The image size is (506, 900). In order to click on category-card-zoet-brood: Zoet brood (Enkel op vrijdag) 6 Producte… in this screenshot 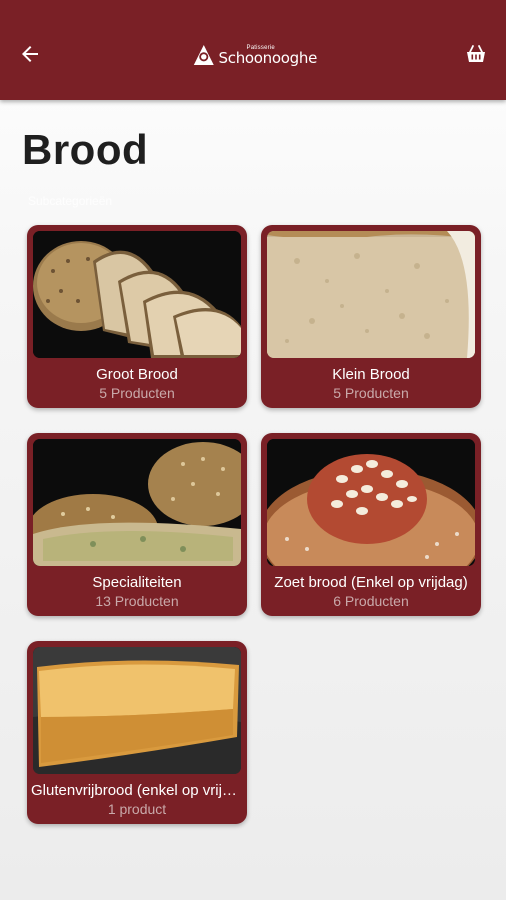, I will do `click(371, 524)`.